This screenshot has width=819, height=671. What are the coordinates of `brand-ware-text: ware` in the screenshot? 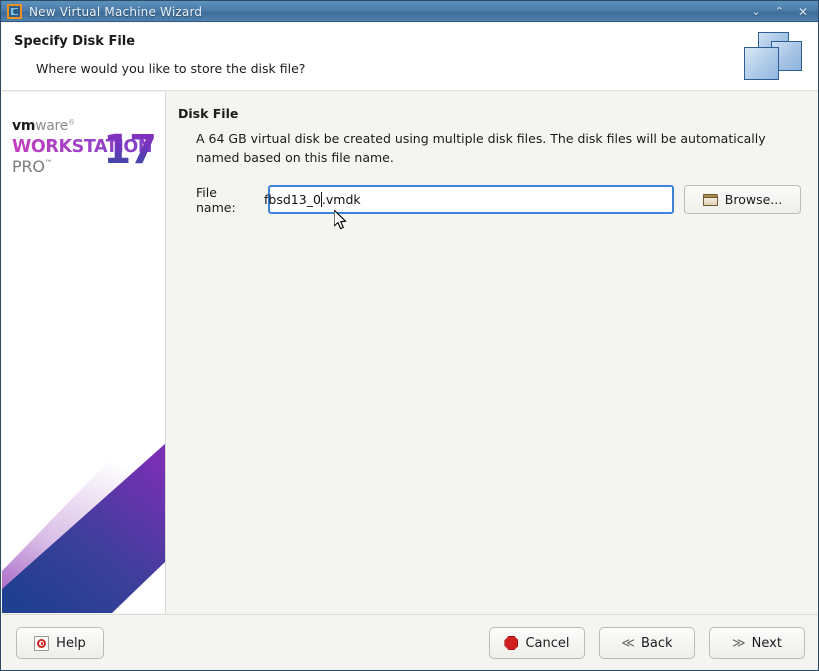 It's located at (52, 126).